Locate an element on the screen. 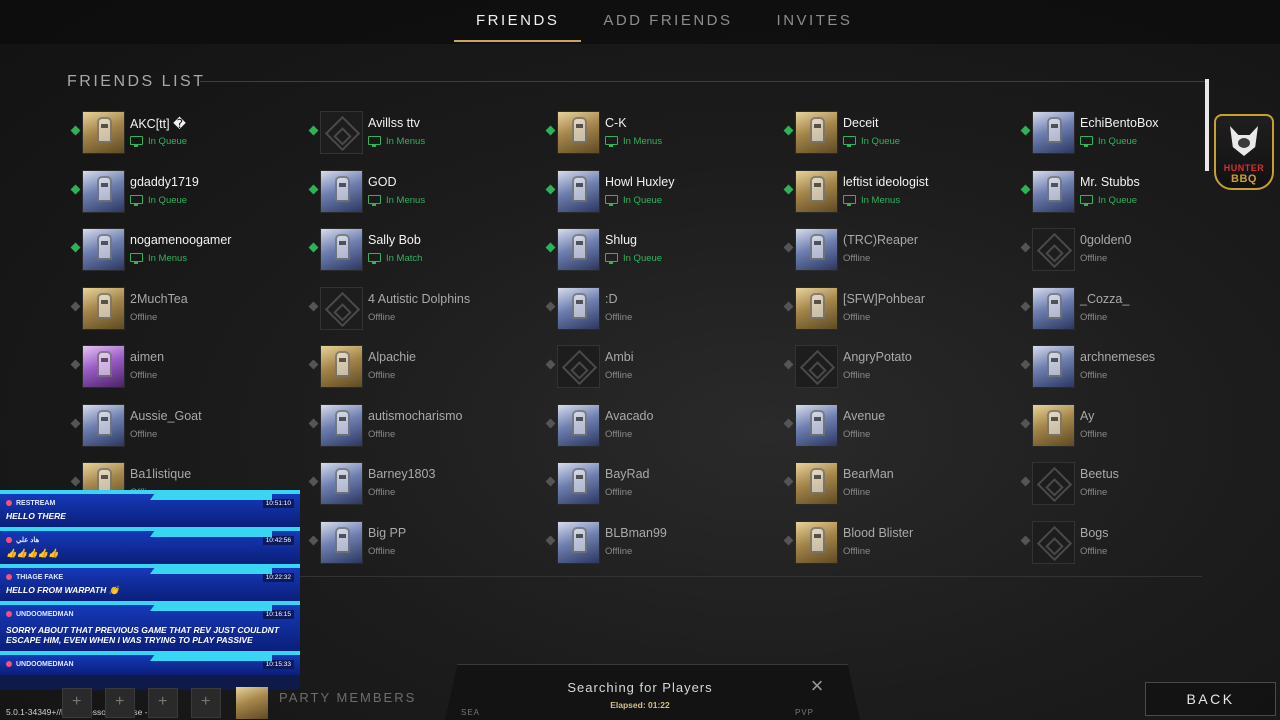  friend-entry: Ay Offline is located at coordinates (1135, 425).